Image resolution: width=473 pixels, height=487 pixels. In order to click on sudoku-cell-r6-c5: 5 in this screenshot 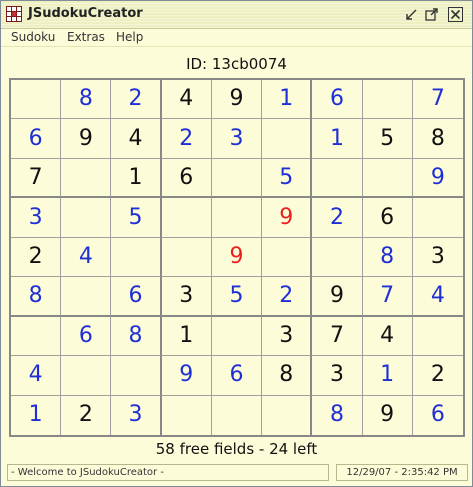, I will do `click(237, 297)`.